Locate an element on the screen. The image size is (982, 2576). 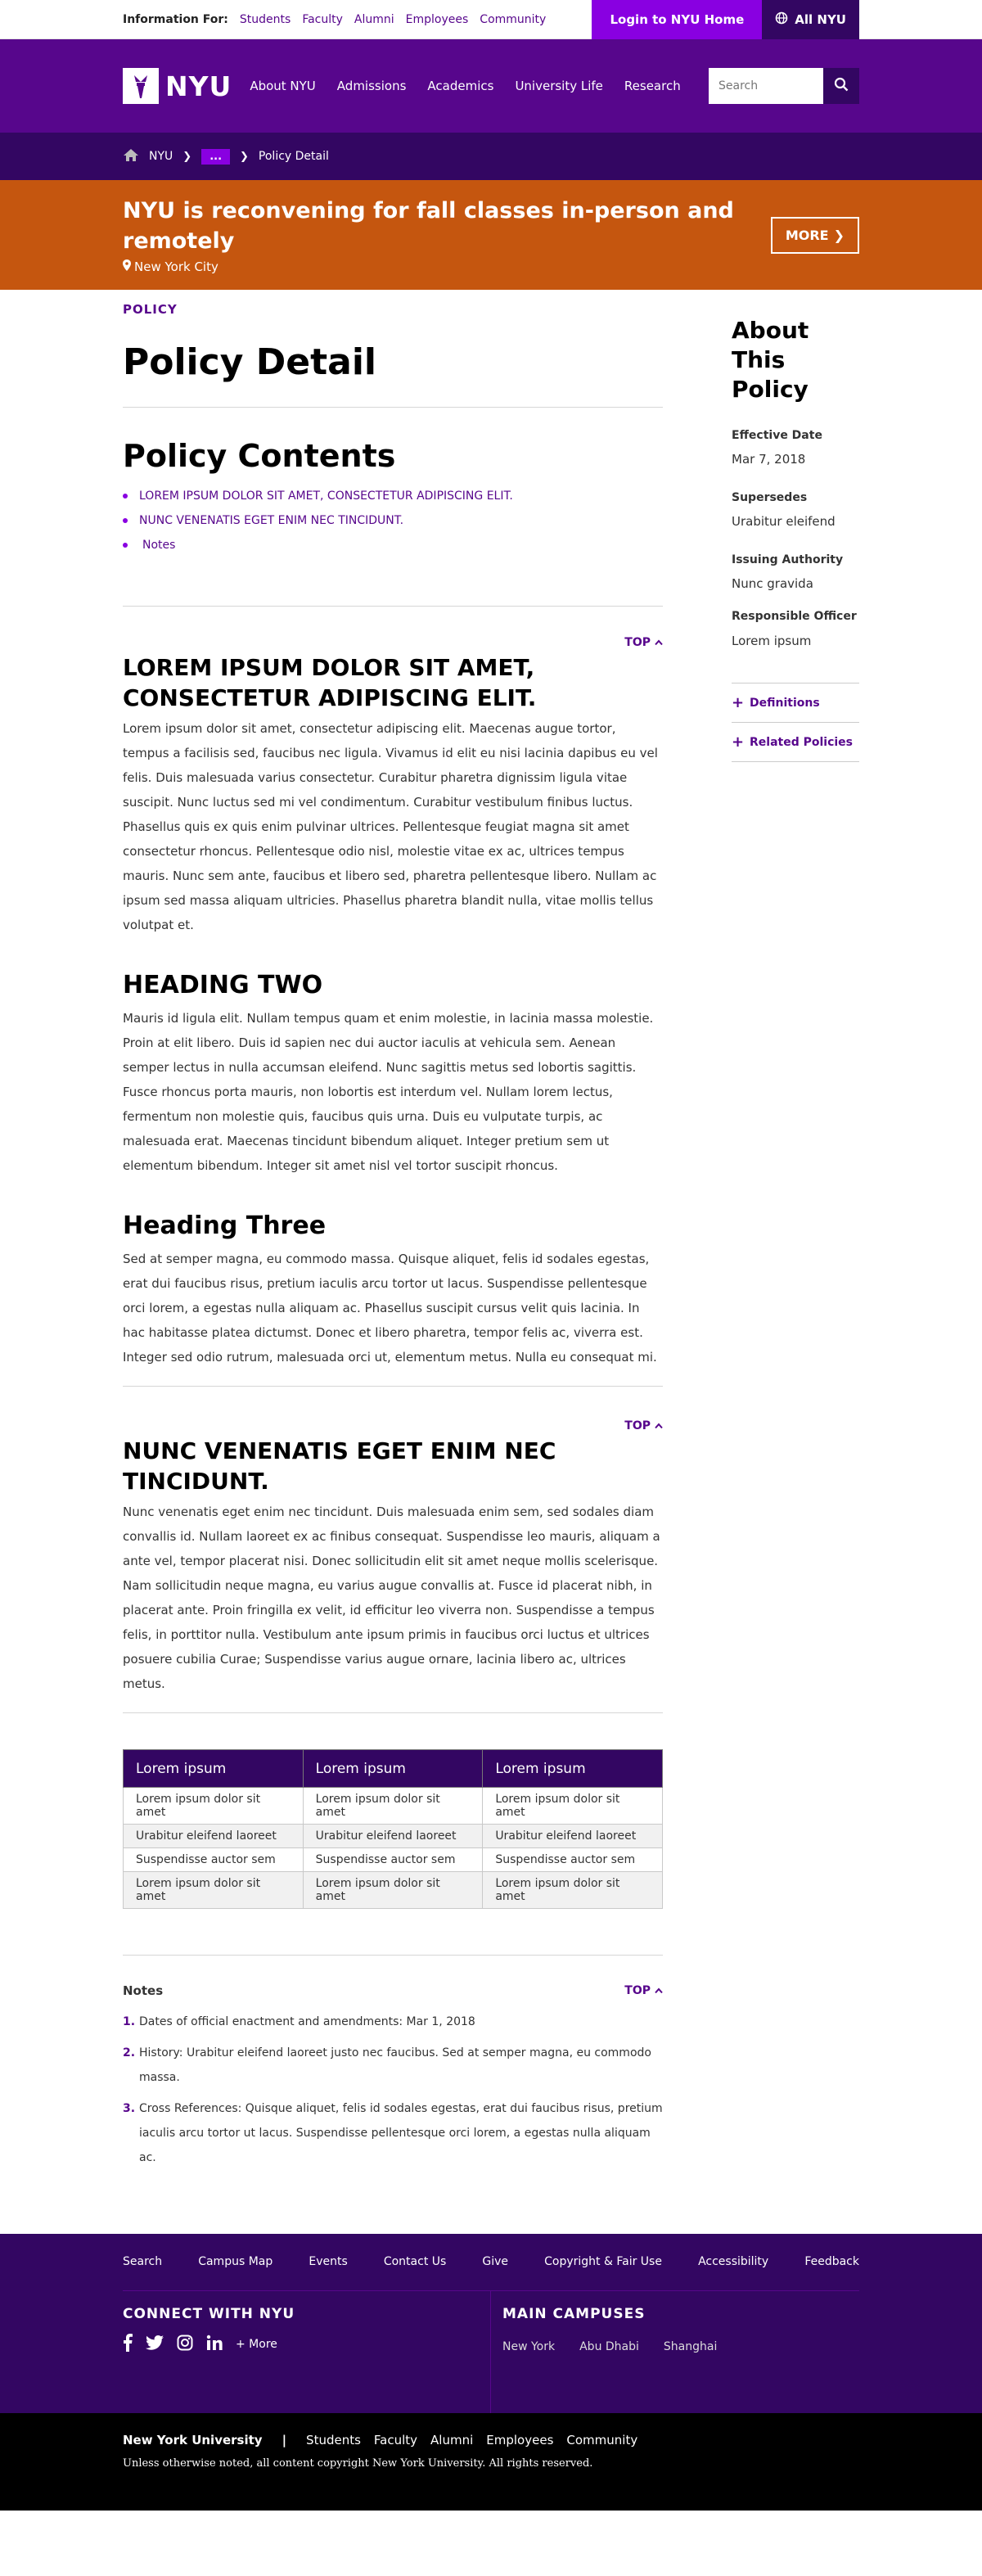
footer-link-campus-map: Campus Map is located at coordinates (235, 2272).